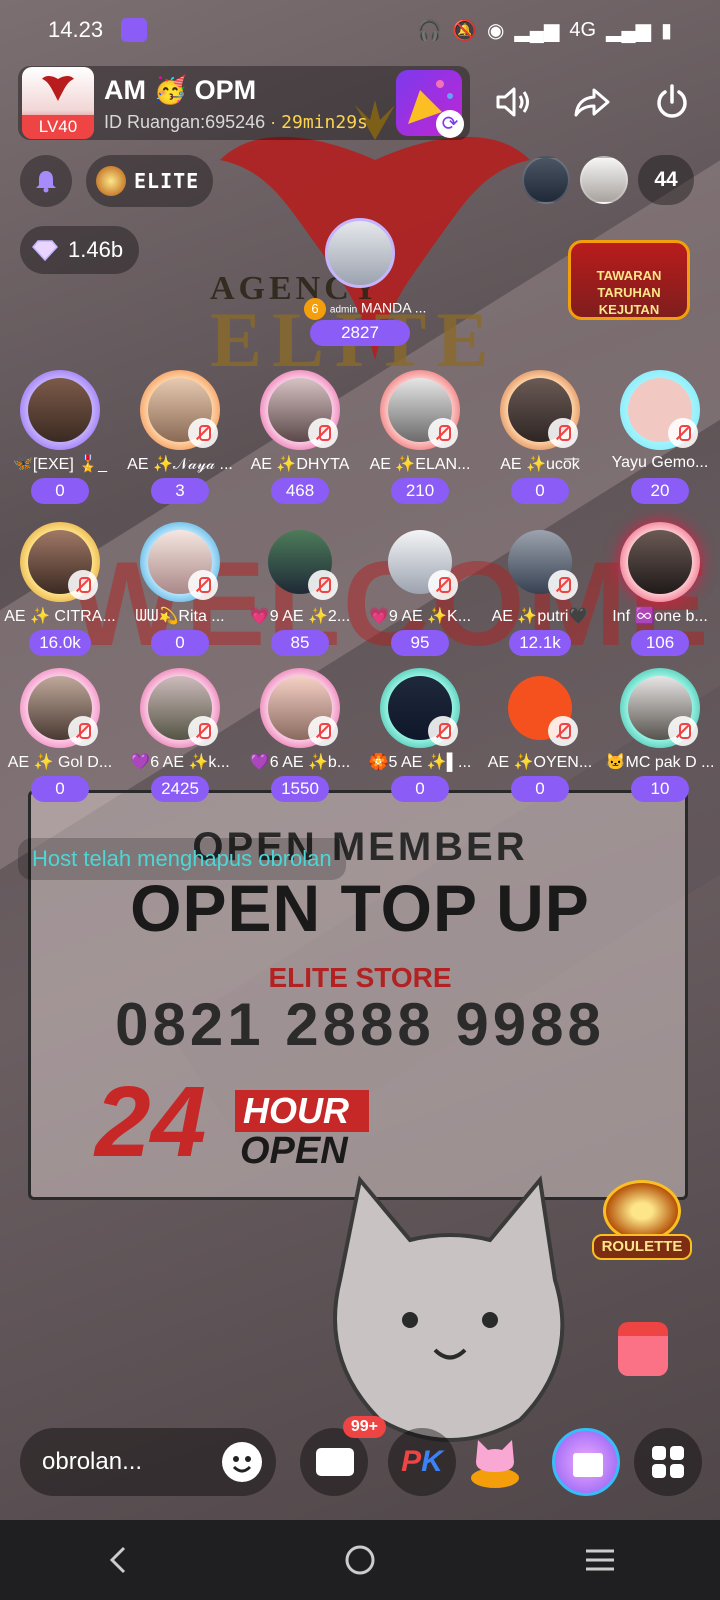 This screenshot has height=1600, width=720. I want to click on home-icon, so click(360, 1560).